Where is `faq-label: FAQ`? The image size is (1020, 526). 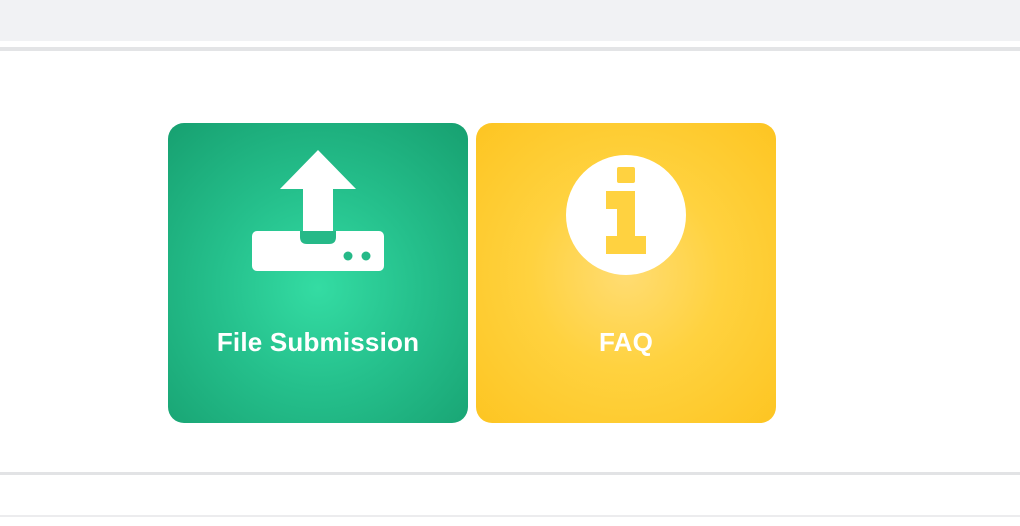 faq-label: FAQ is located at coordinates (626, 342).